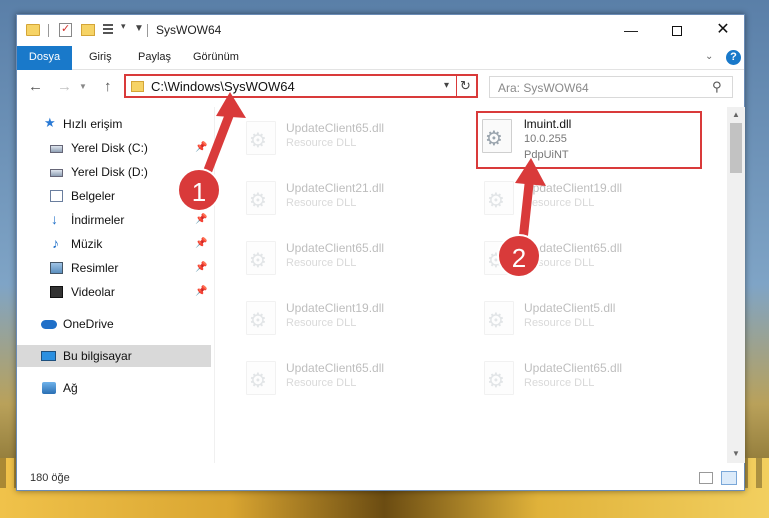  What do you see at coordinates (56, 196) in the screenshot?
I see `documents-icon` at bounding box center [56, 196].